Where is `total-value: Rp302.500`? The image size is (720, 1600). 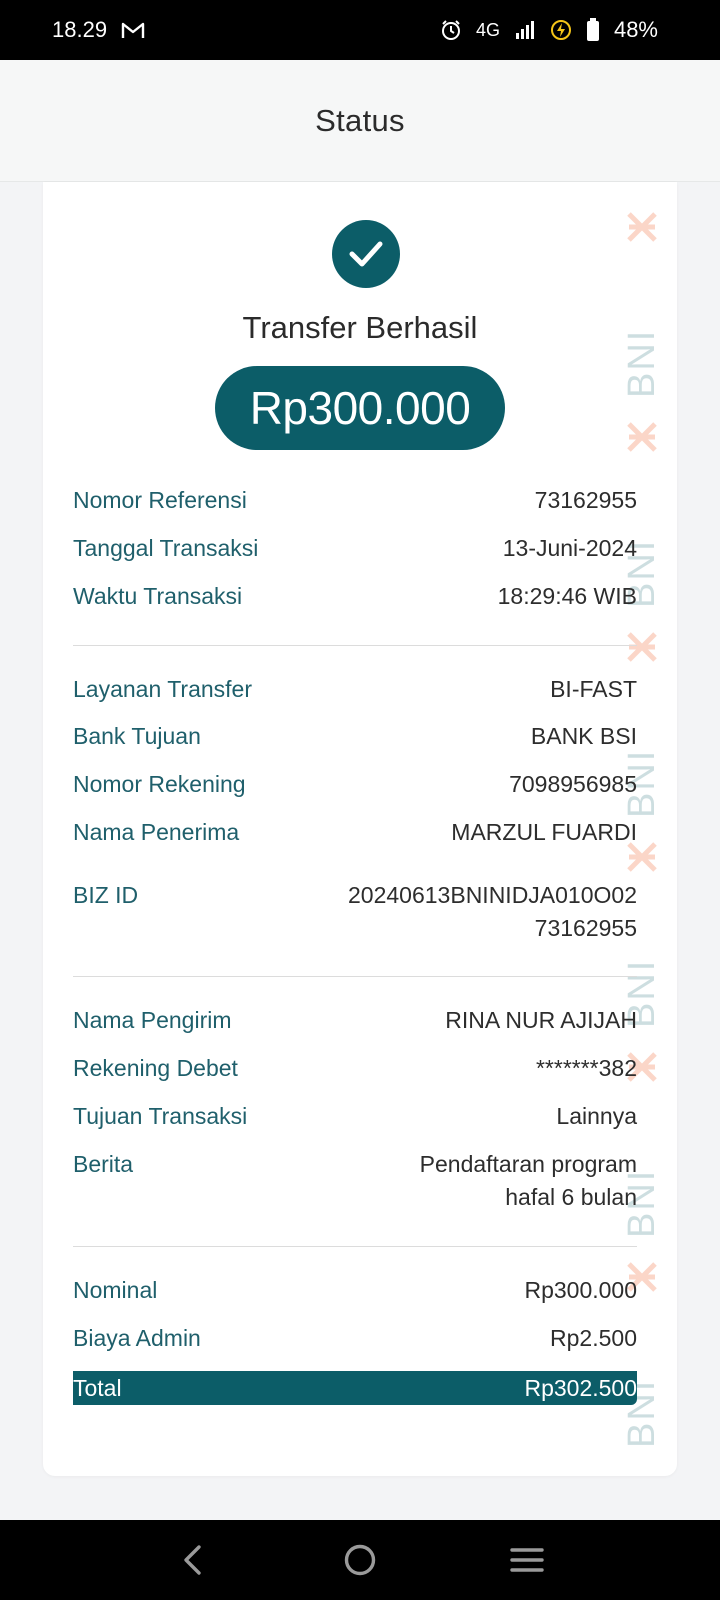 total-value: Rp302.500 is located at coordinates (580, 1387).